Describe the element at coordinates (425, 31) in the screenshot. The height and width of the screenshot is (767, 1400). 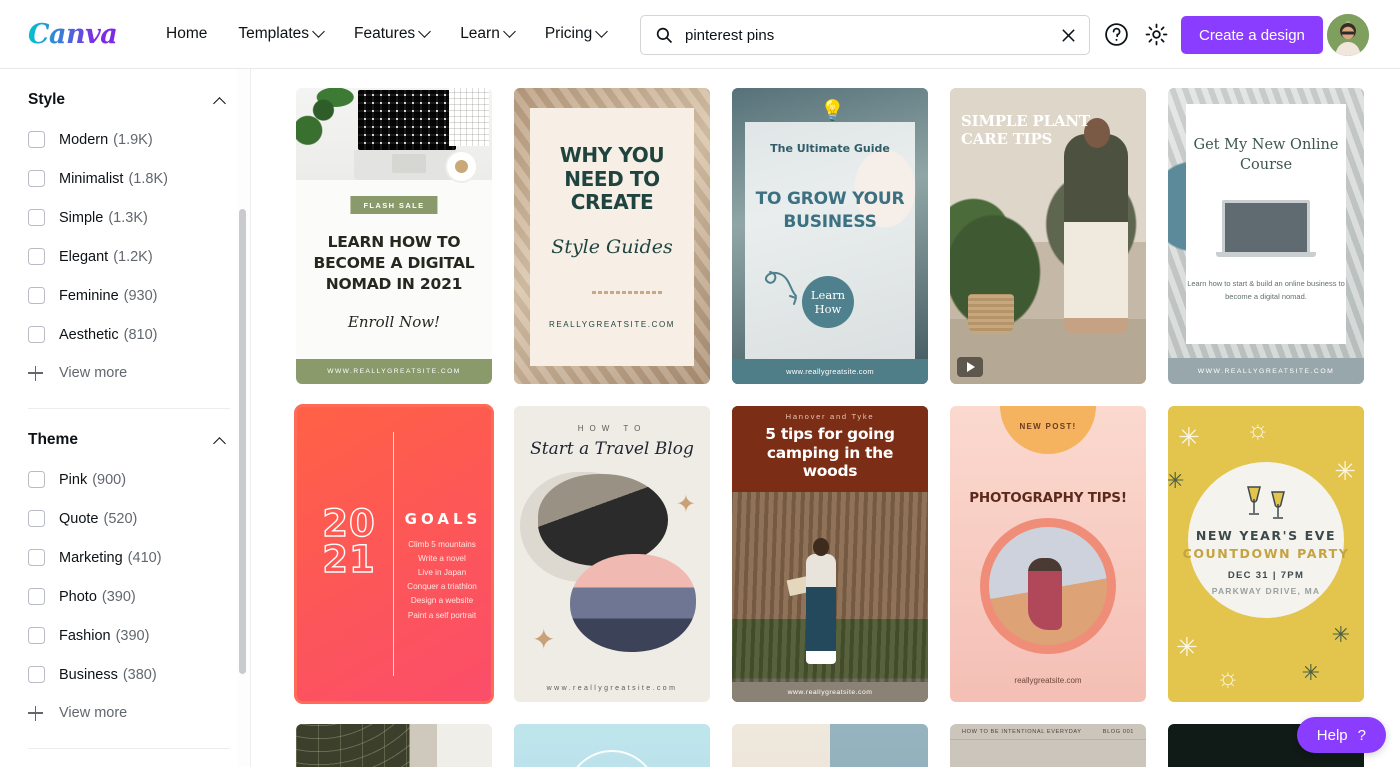
I see `chevron-down-icon` at that location.